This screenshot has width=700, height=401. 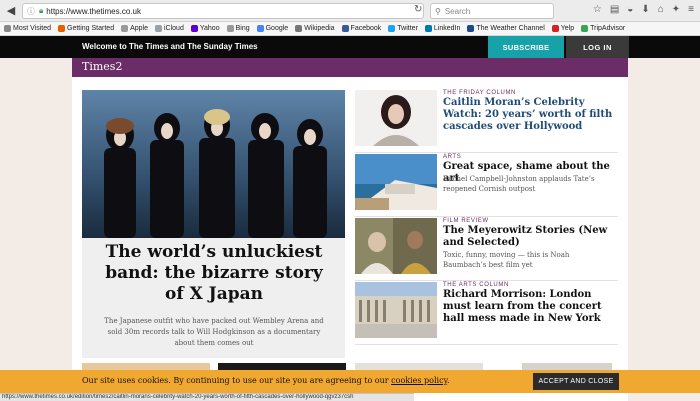 I want to click on home-icon: ⌂, so click(x=661, y=9).